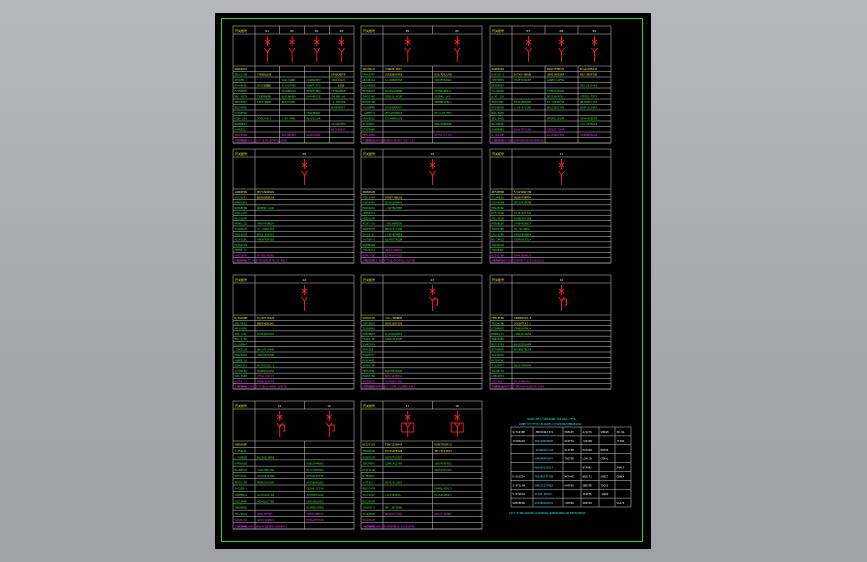 The width and height of the screenshot is (867, 562). What do you see at coordinates (588, 476) in the screenshot?
I see `legend-cell: NN3CF1` at bounding box center [588, 476].